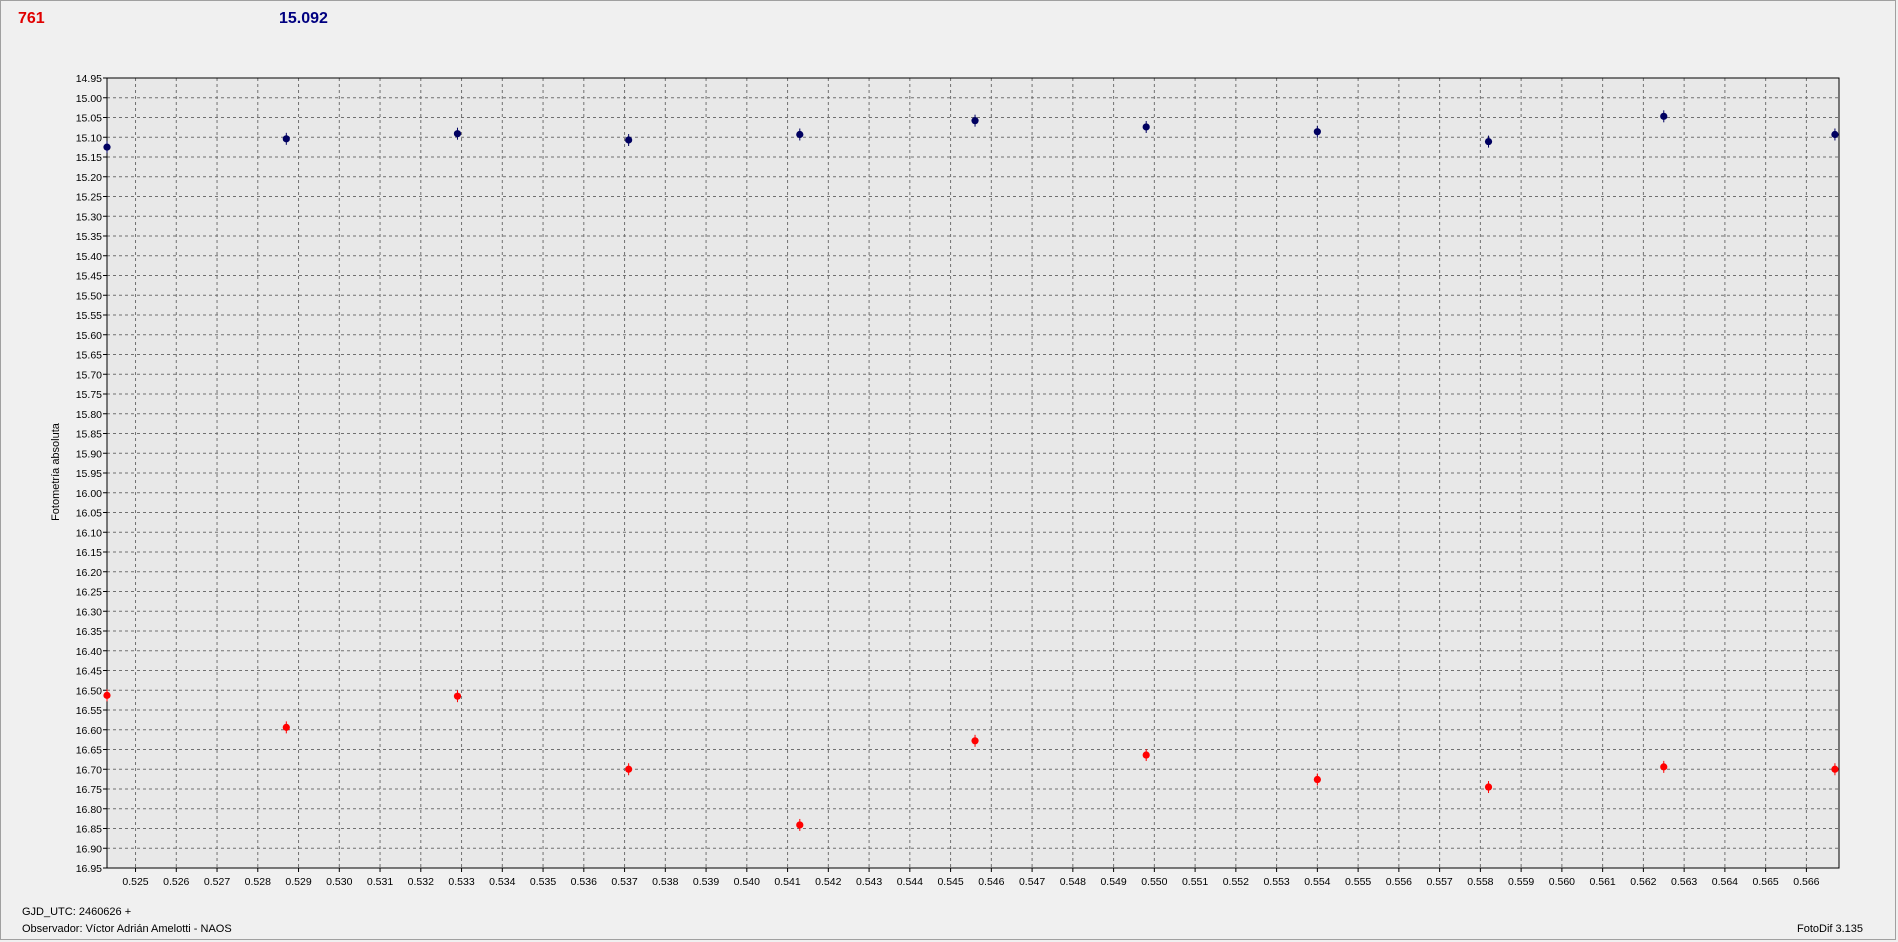 The height and width of the screenshot is (942, 1898). I want to click on x-tick-label: 0.529, so click(298, 882).